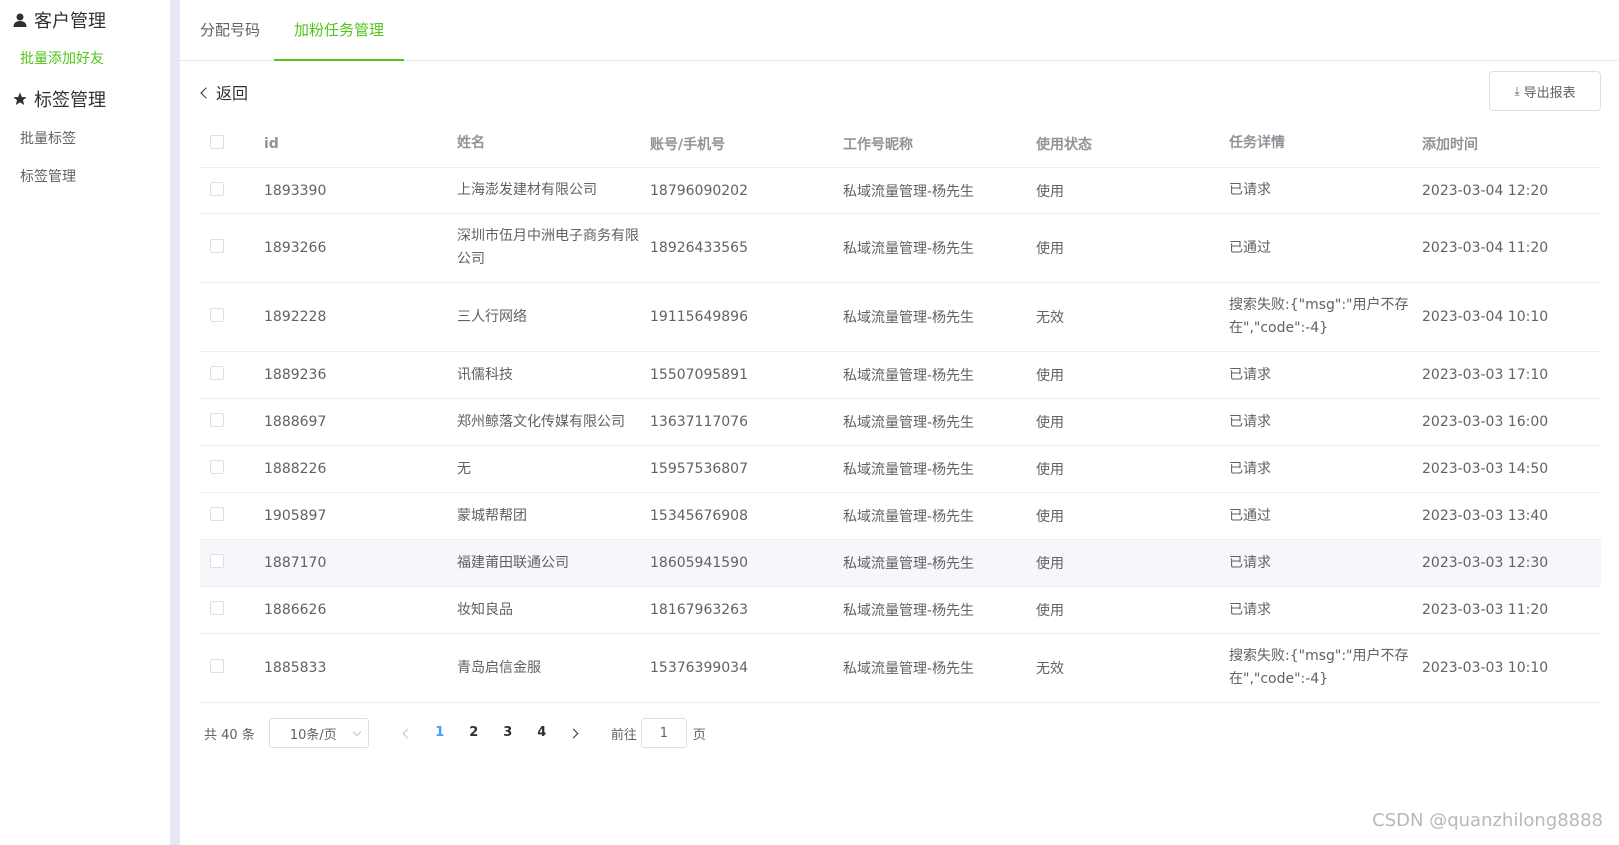 The height and width of the screenshot is (845, 1619). What do you see at coordinates (440, 733) in the screenshot?
I see `page-1: 1` at bounding box center [440, 733].